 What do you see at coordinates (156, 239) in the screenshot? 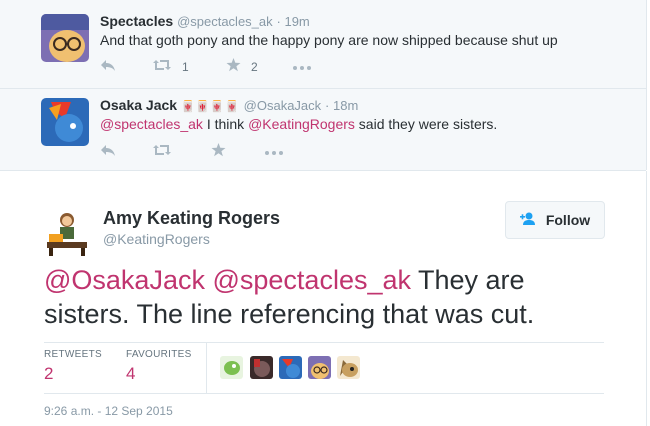
I see `user-handle: @KeatingRogers` at bounding box center [156, 239].